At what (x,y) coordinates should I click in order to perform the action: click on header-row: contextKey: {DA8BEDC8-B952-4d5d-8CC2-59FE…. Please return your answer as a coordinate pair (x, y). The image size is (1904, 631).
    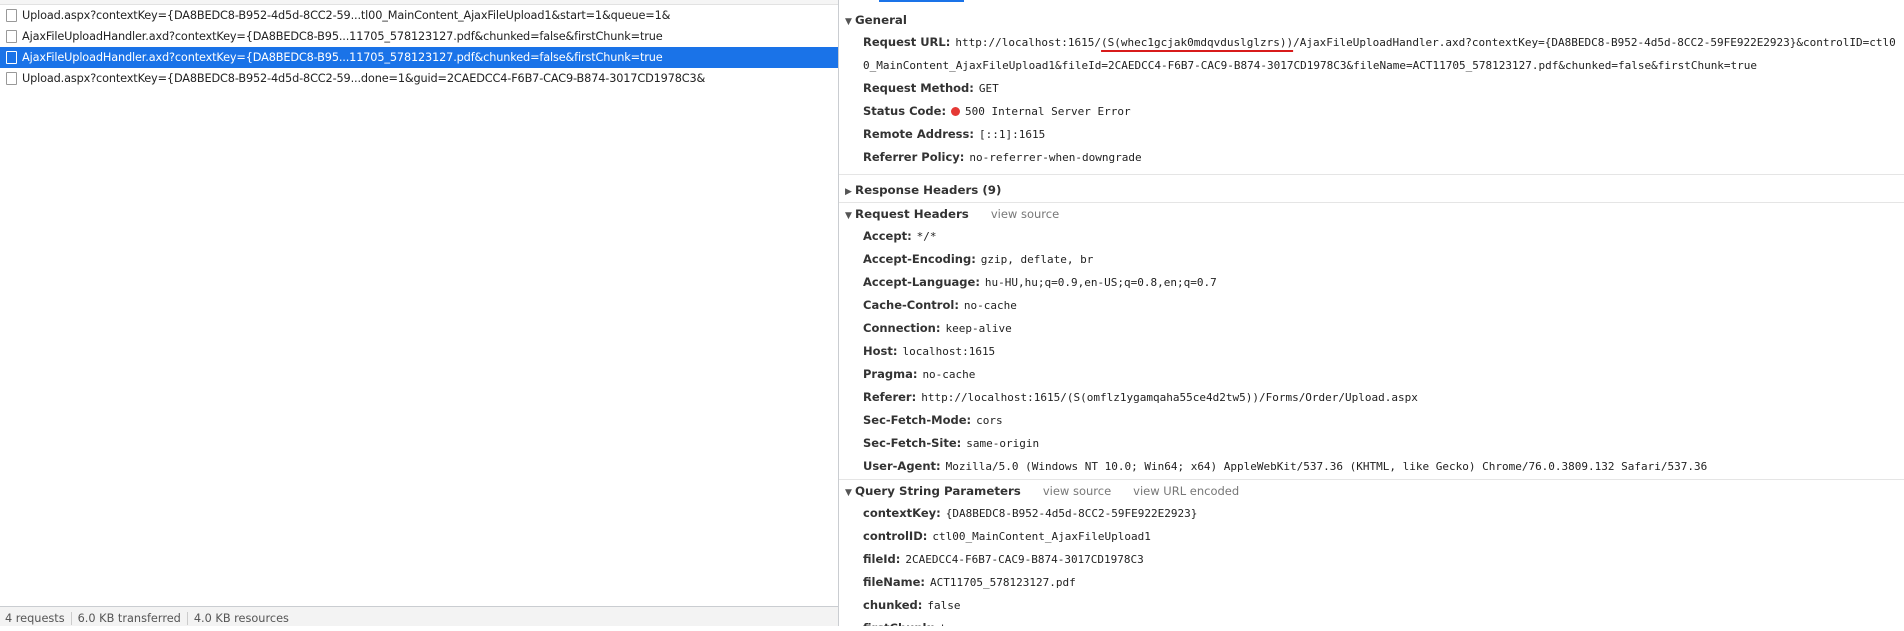
    Looking at the image, I should click on (1371, 513).